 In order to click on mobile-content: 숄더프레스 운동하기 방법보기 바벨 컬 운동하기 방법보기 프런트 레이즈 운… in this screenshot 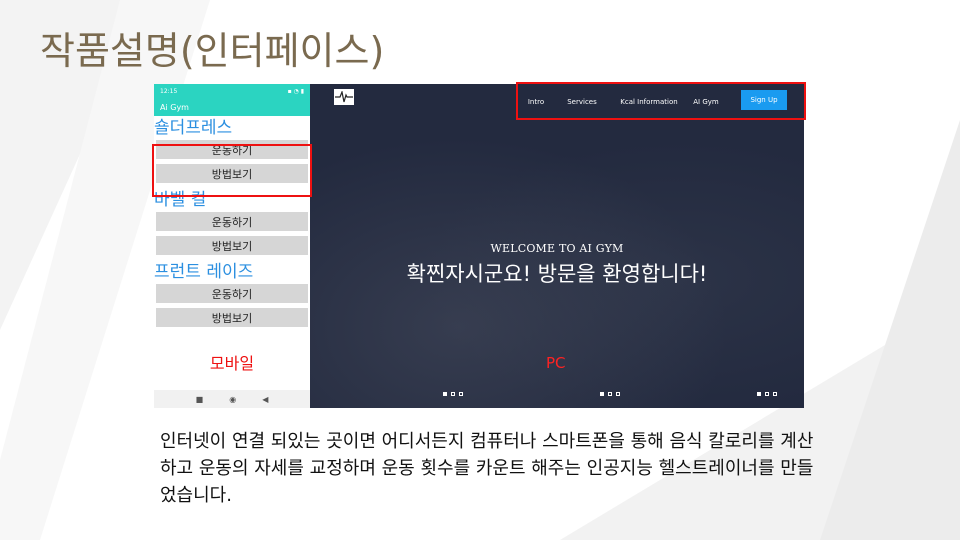, I will do `click(232, 221)`.